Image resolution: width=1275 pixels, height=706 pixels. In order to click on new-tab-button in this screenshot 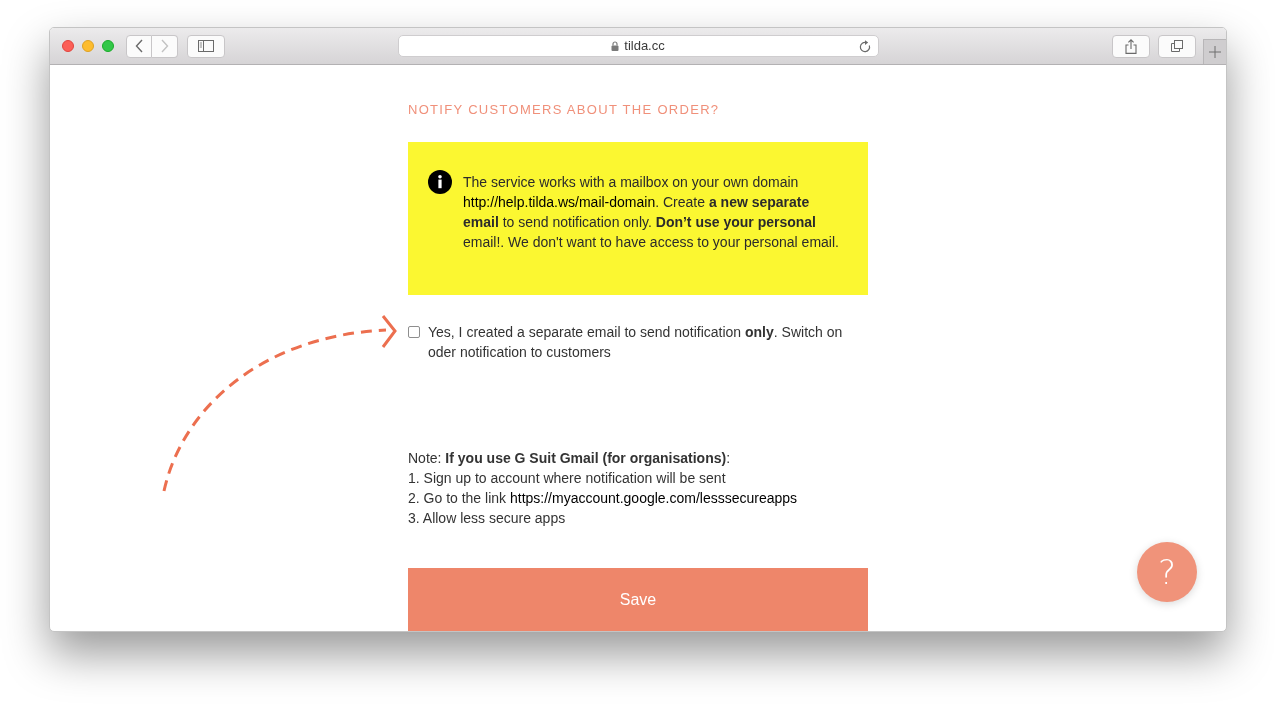, I will do `click(1214, 51)`.